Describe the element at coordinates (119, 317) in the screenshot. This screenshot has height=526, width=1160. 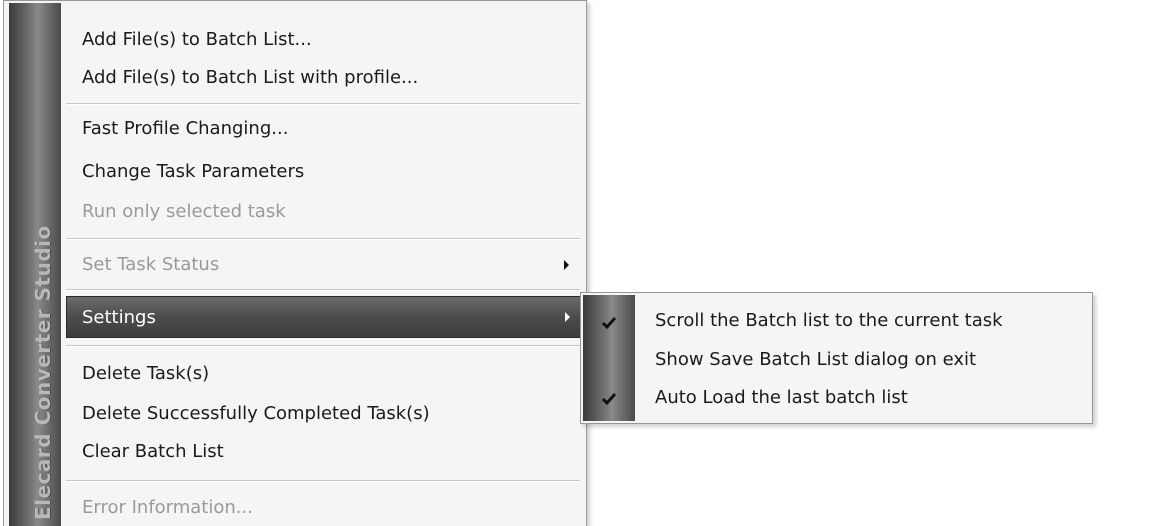
I see `menu-item-settings-label: Settings` at that location.